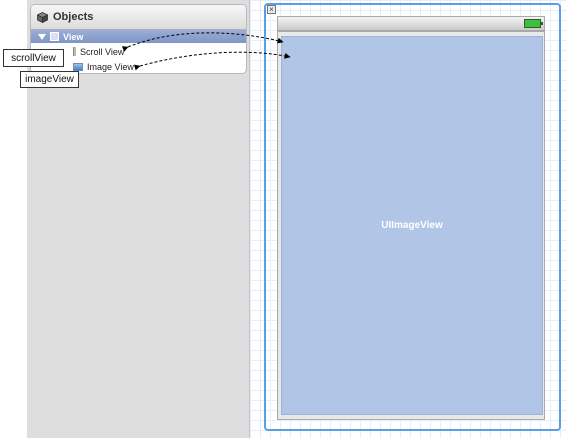 The width and height of the screenshot is (566, 438). What do you see at coordinates (202, 42) in the screenshot?
I see `connection-scroll-to-view` at bounding box center [202, 42].